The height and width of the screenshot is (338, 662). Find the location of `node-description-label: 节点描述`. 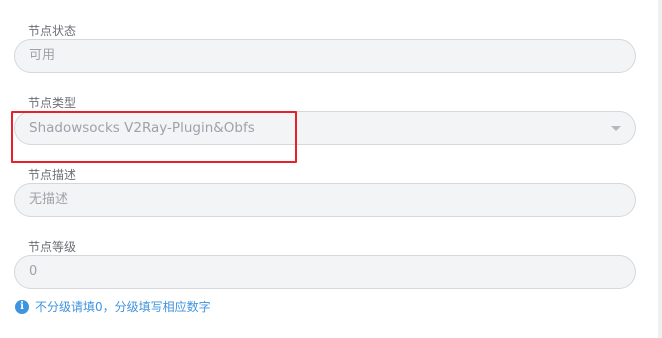

node-description-label: 节点描述 is located at coordinates (52, 175).